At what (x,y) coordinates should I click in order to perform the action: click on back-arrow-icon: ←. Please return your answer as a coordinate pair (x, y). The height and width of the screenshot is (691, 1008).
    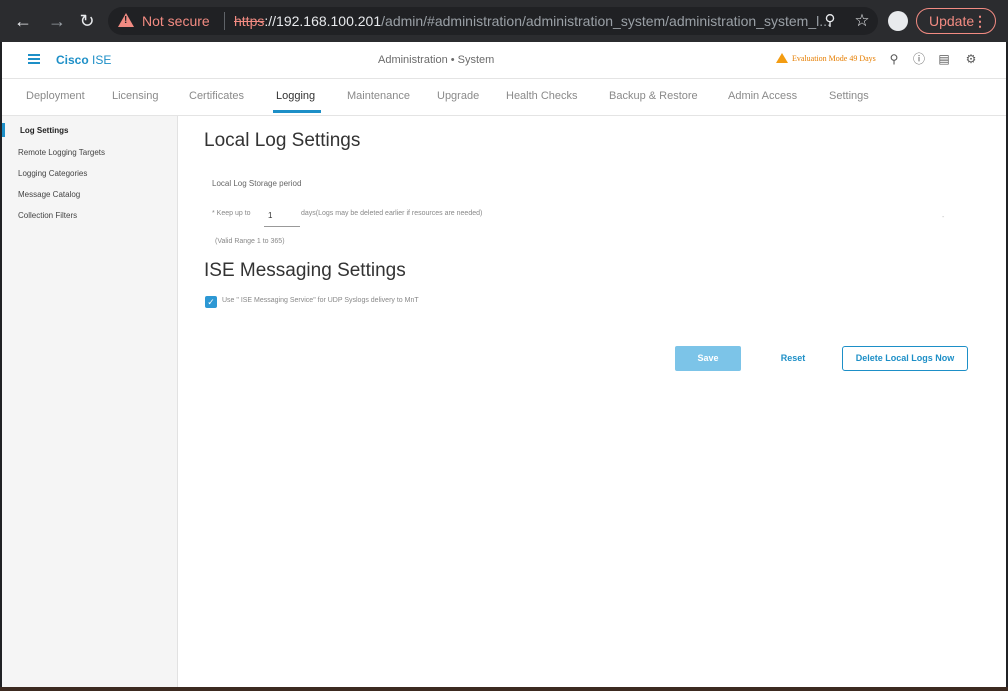
    Looking at the image, I should click on (23, 21).